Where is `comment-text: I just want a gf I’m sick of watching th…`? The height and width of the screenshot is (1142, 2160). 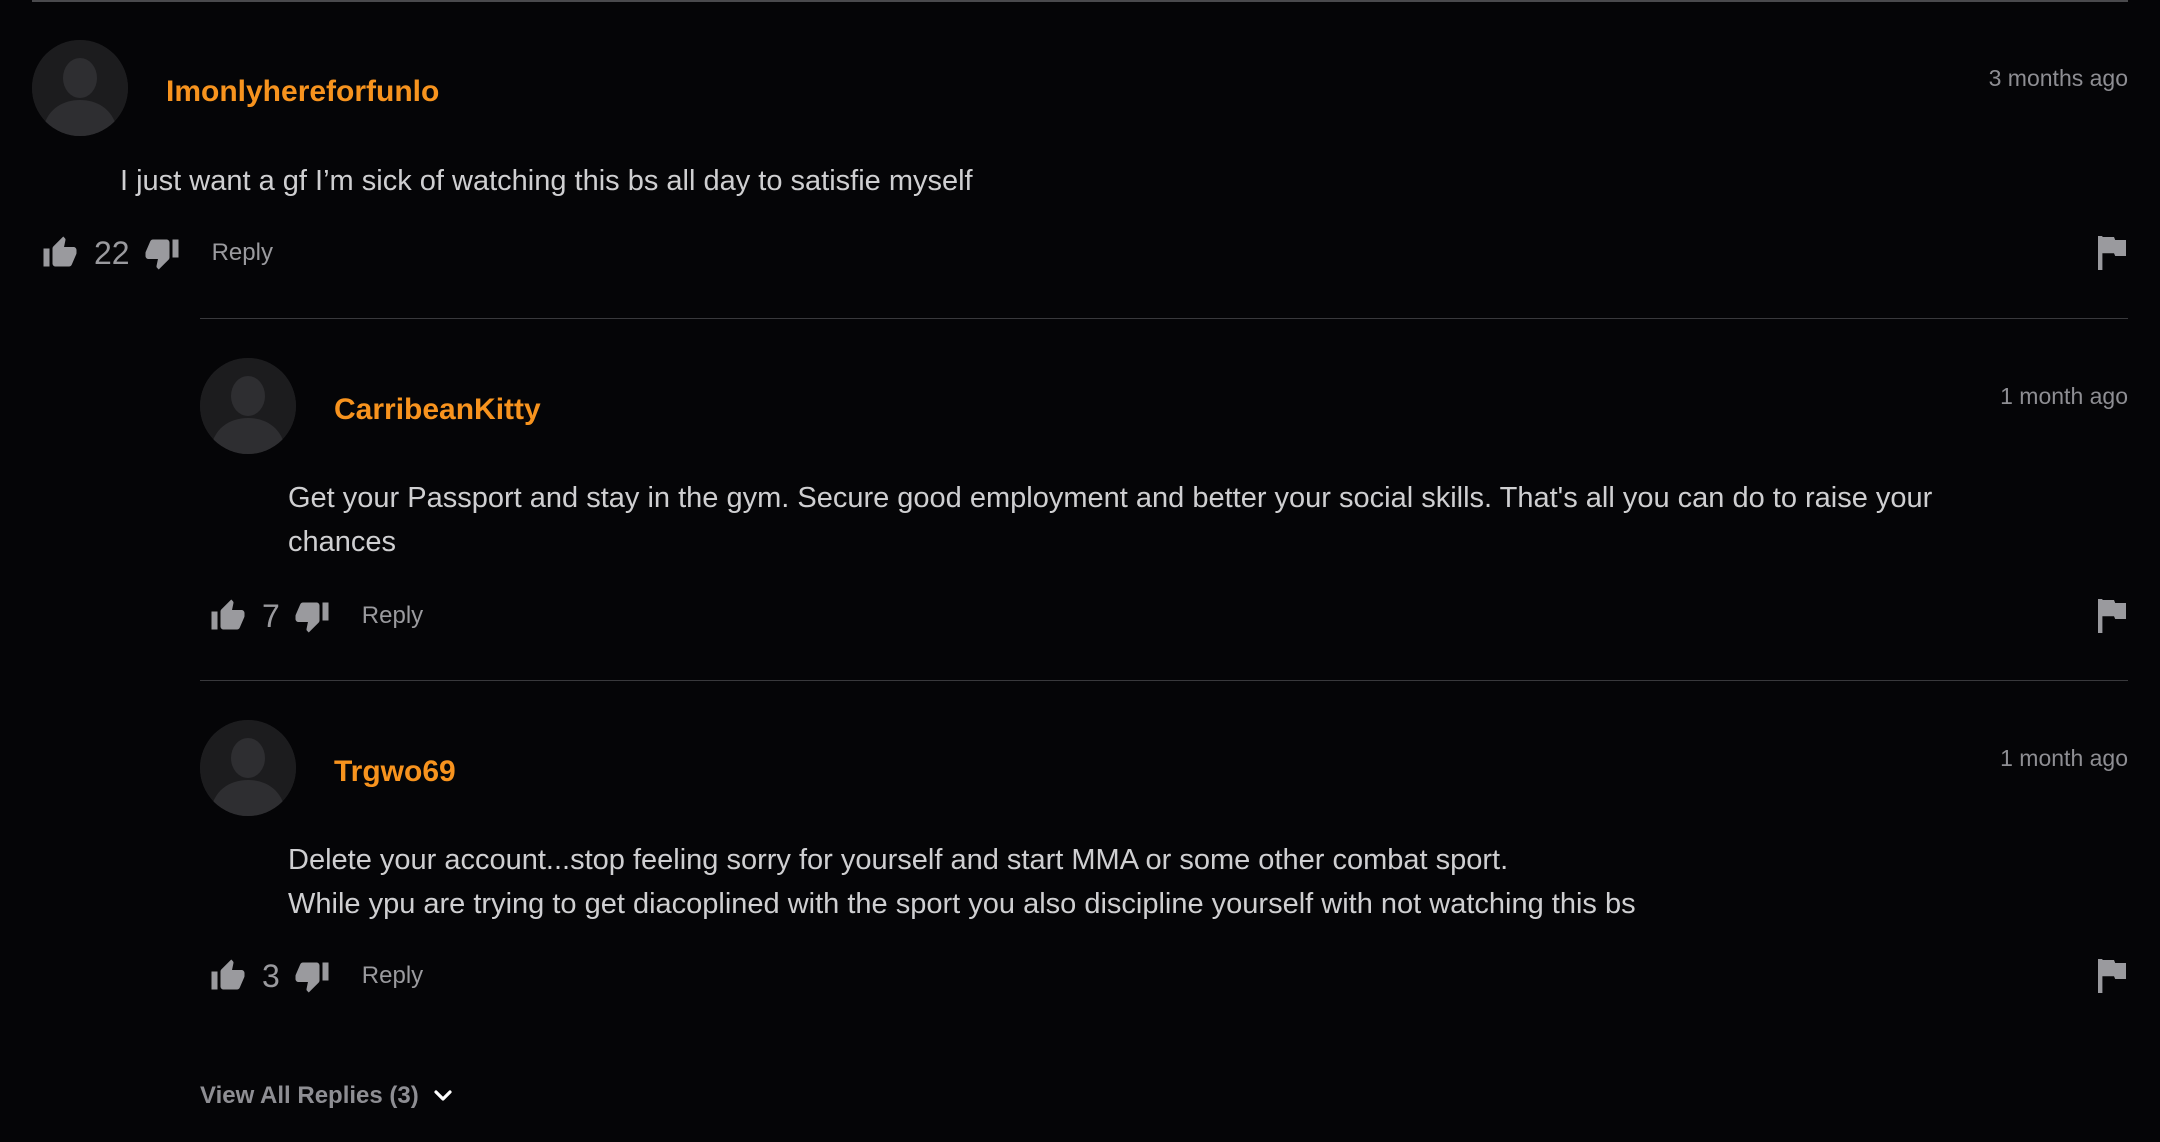 comment-text: I just want a gf I’m sick of watching th… is located at coordinates (1110, 181).